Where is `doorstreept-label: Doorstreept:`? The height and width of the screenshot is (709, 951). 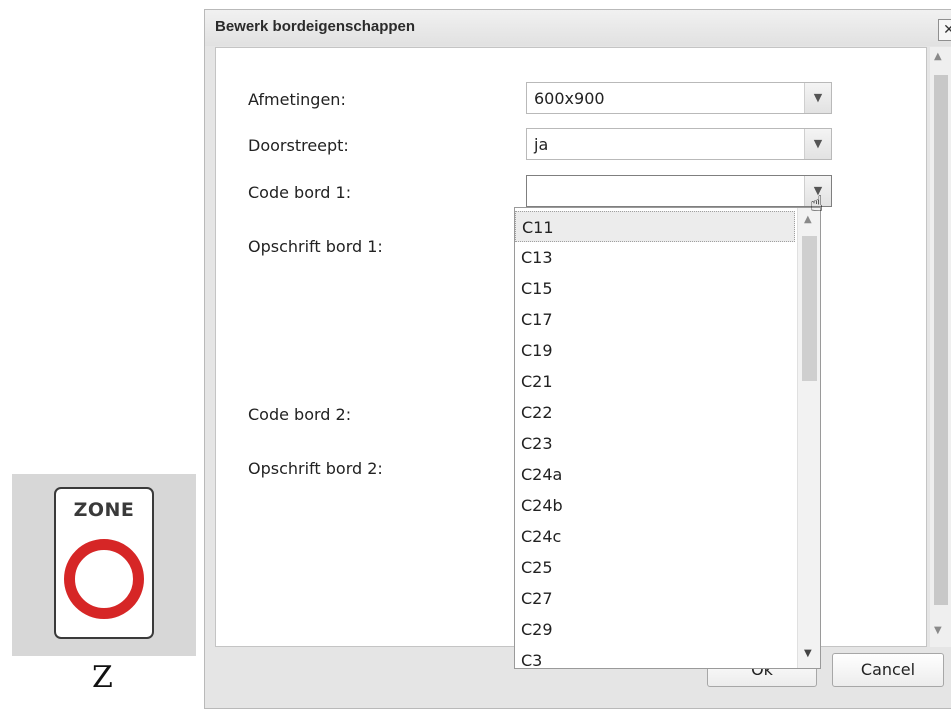
doorstreept-label: Doorstreept: is located at coordinates (298, 145).